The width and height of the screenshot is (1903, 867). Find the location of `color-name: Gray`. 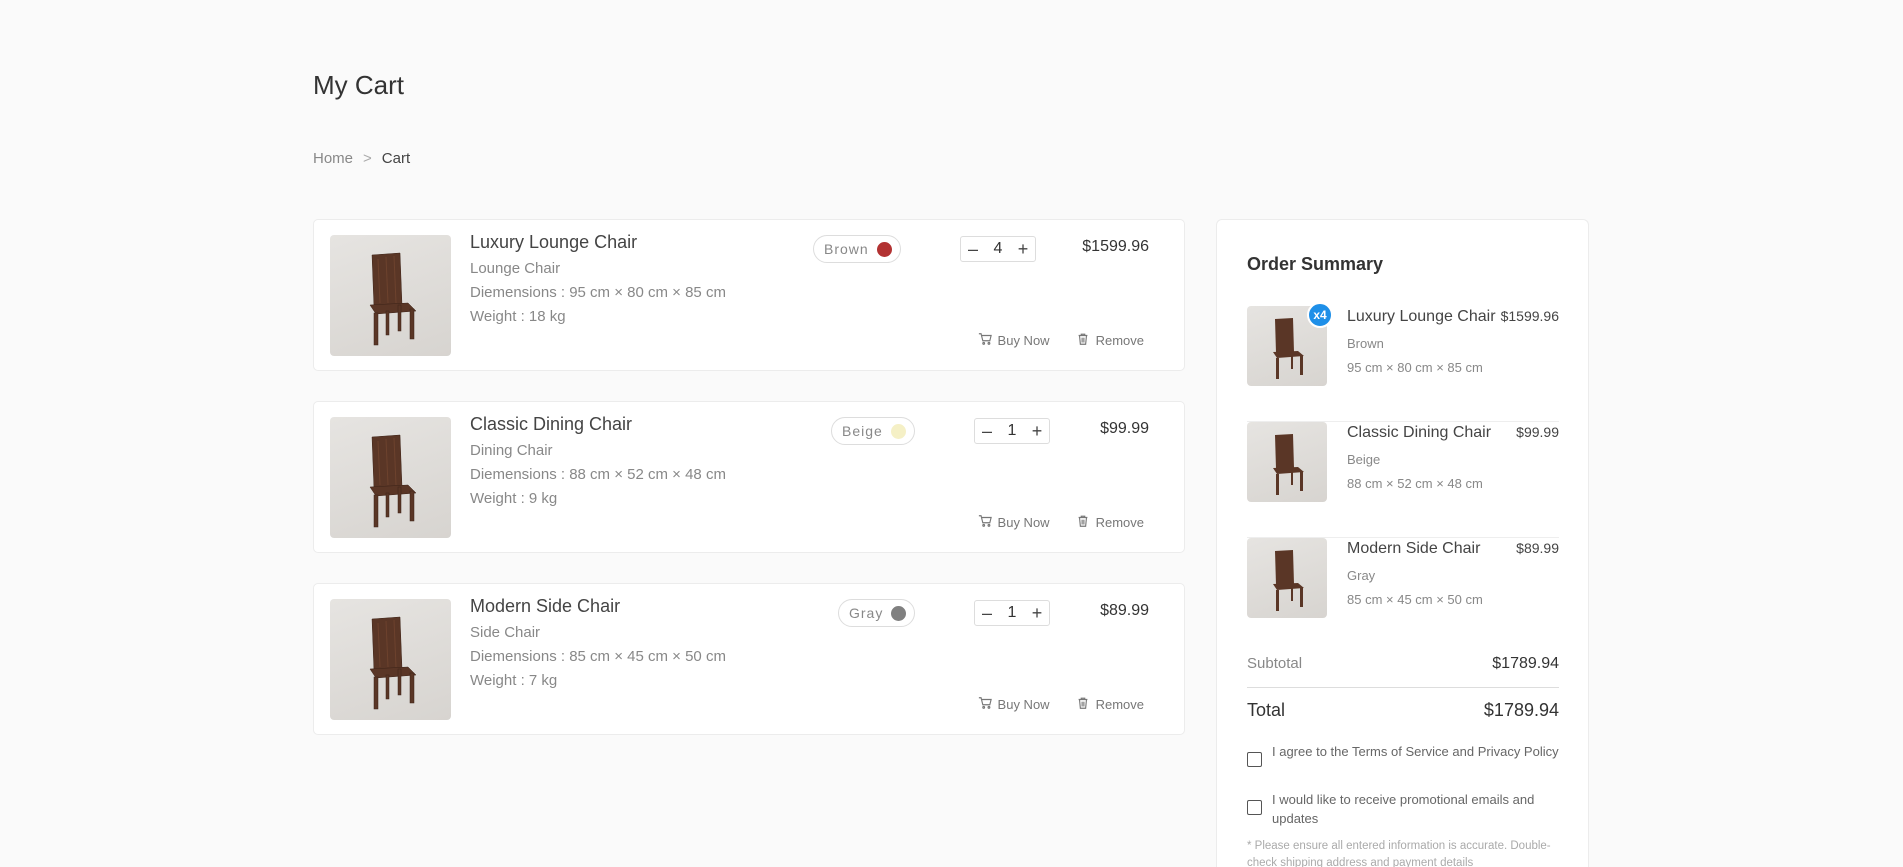

color-name: Gray is located at coordinates (866, 613).